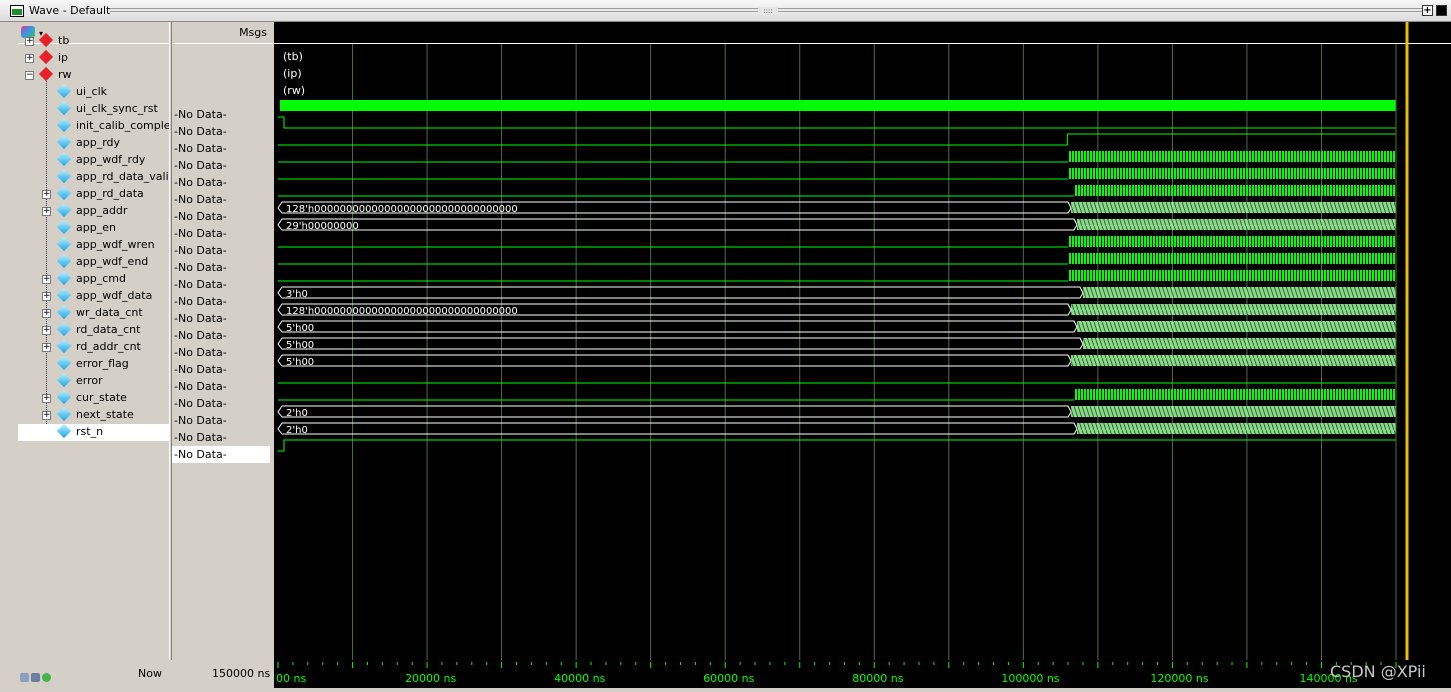 This screenshot has width=1451, height=692. I want to click on signal-name: rd_addr_cnt, so click(108, 346).